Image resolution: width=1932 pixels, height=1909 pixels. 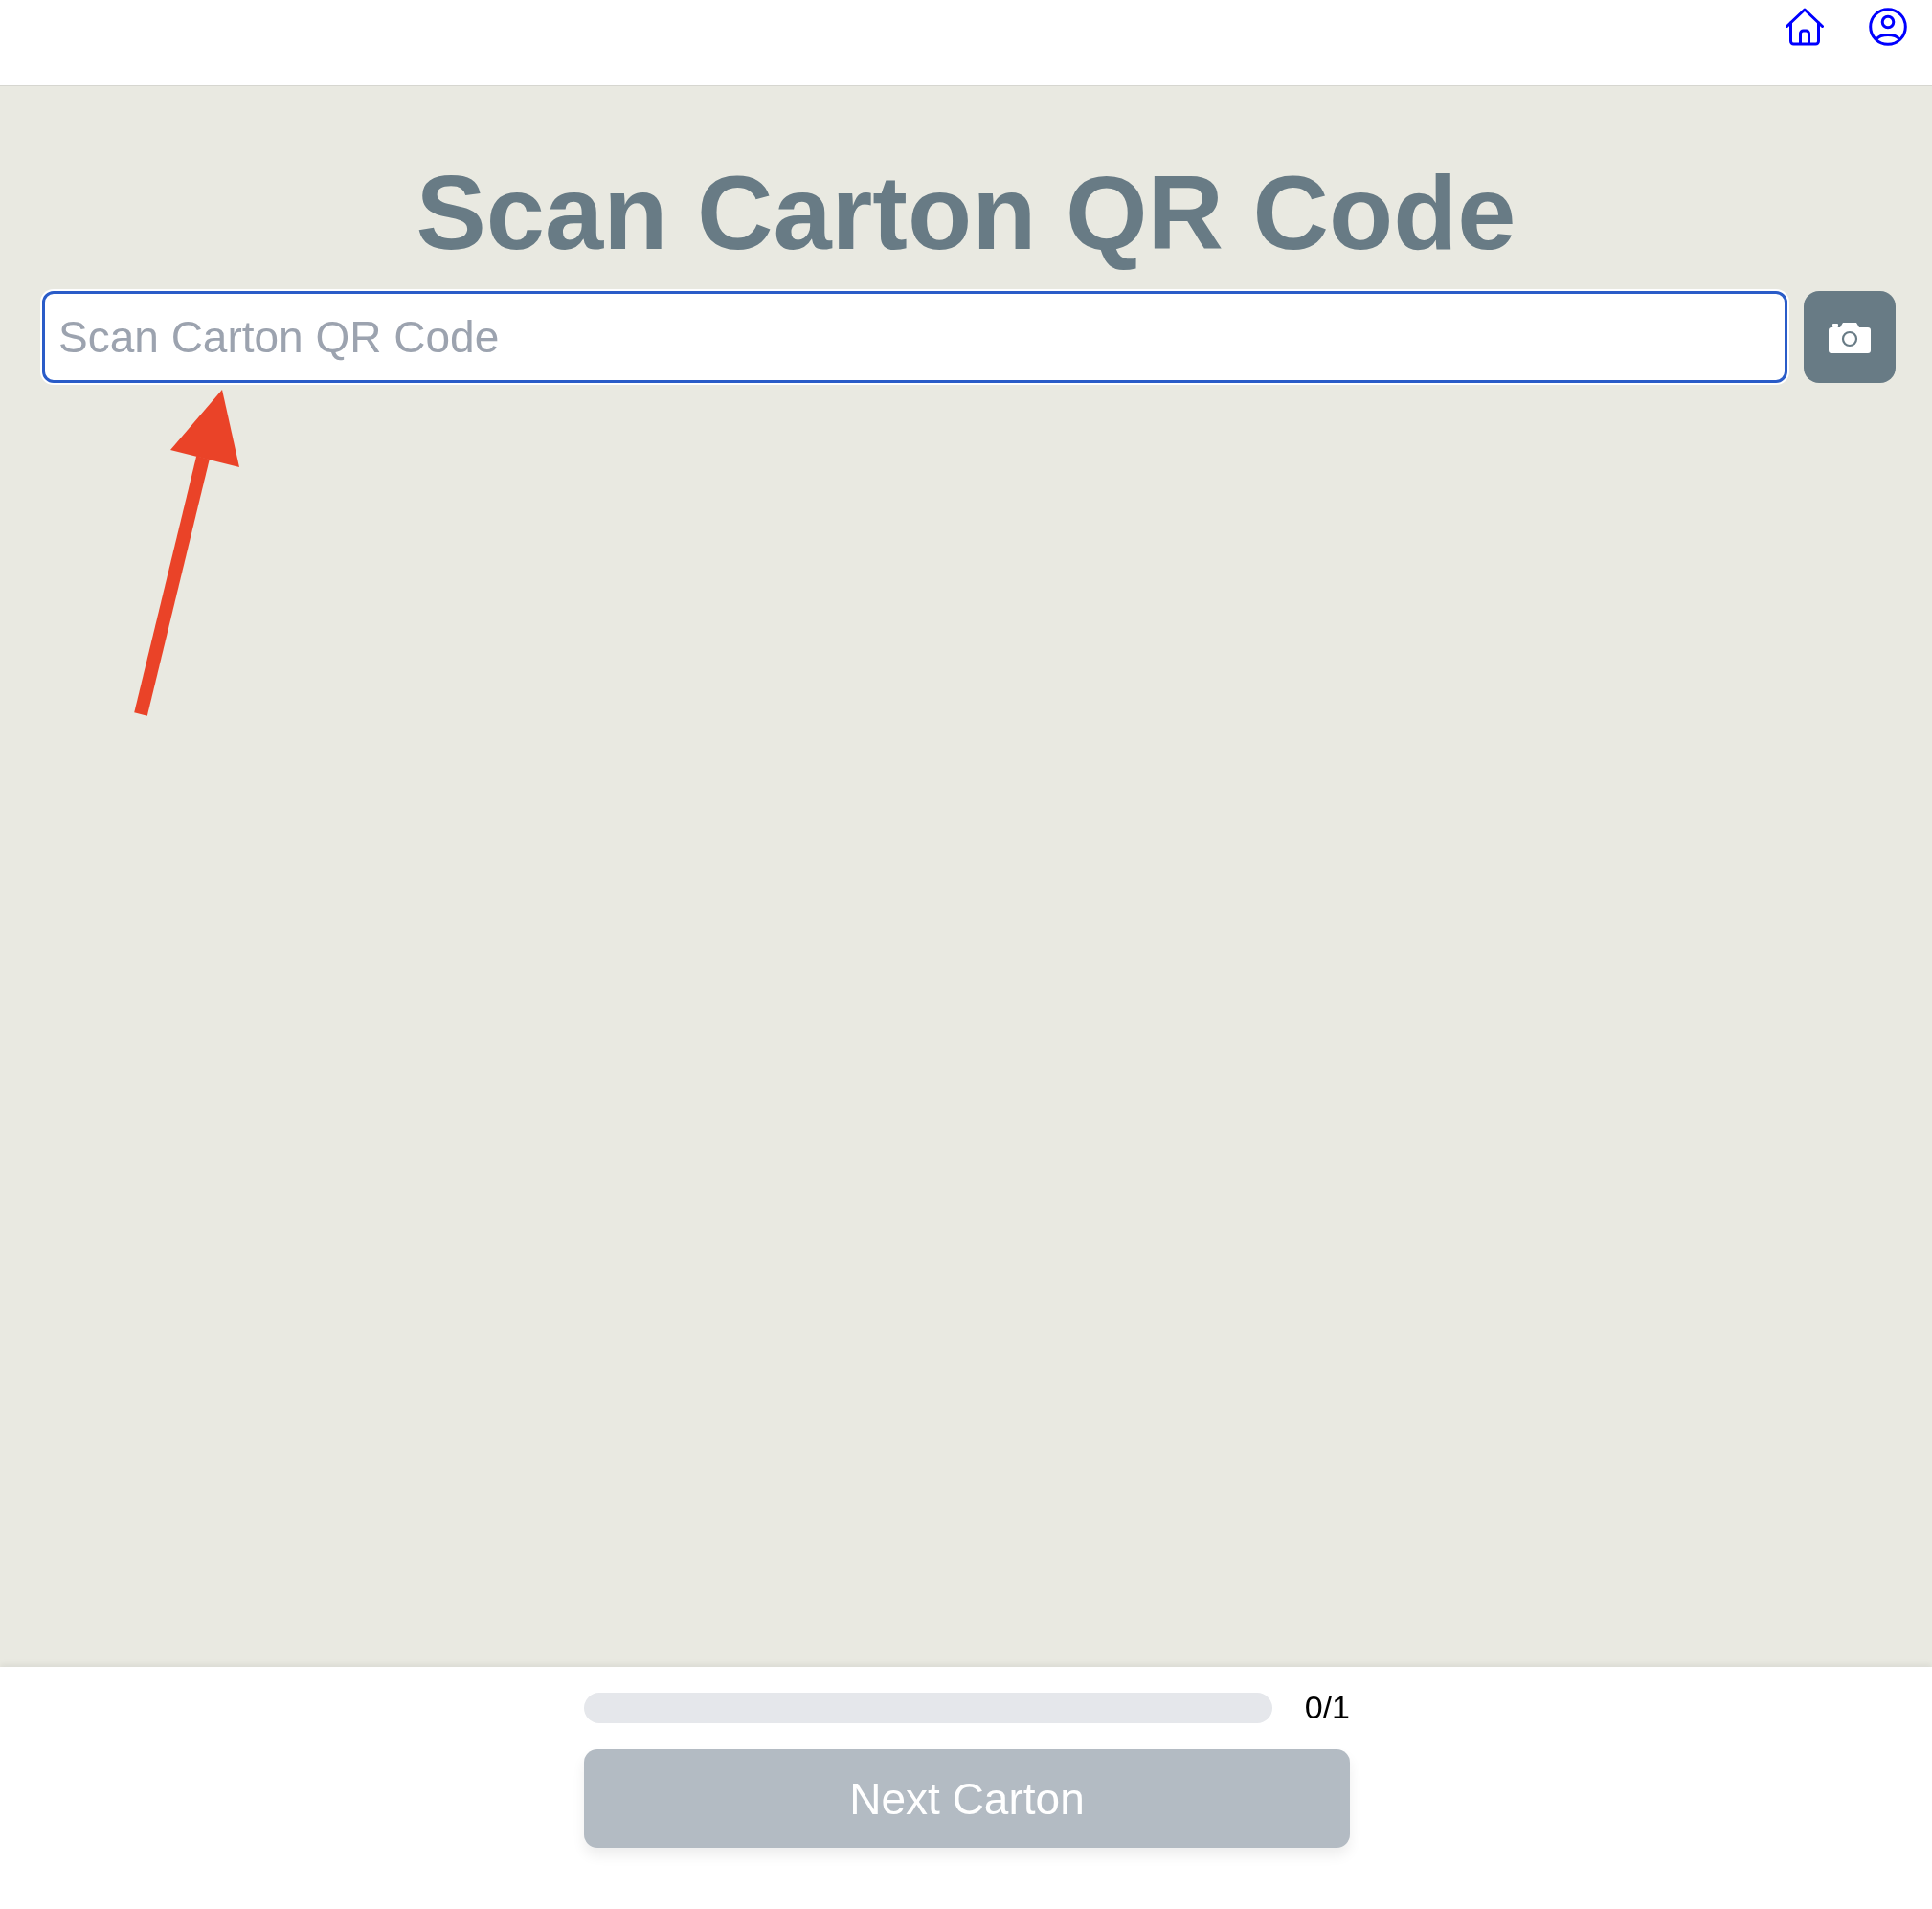 What do you see at coordinates (1327, 1707) in the screenshot?
I see `progress-count: 0/1` at bounding box center [1327, 1707].